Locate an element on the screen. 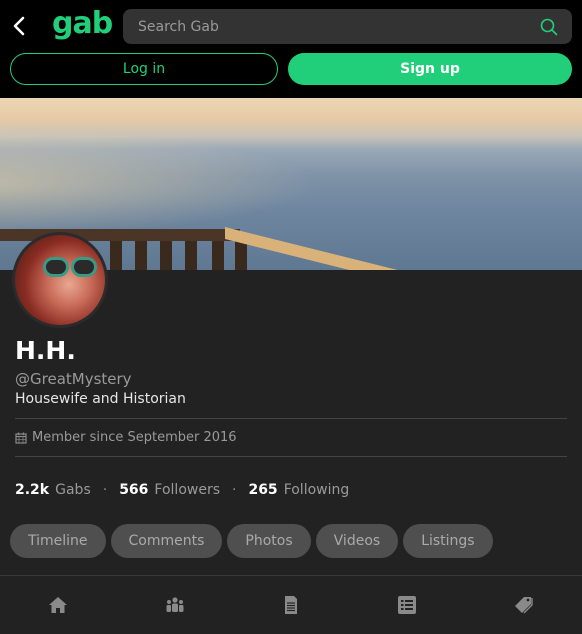 Image resolution: width=582 pixels, height=634 pixels. back-button is located at coordinates (20, 26).